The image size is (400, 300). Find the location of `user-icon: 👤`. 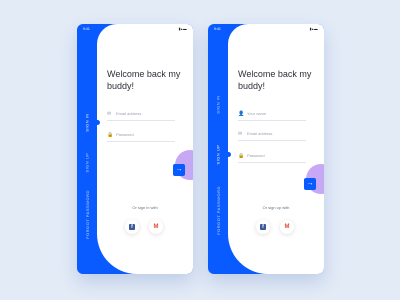

user-icon: 👤 is located at coordinates (241, 114).